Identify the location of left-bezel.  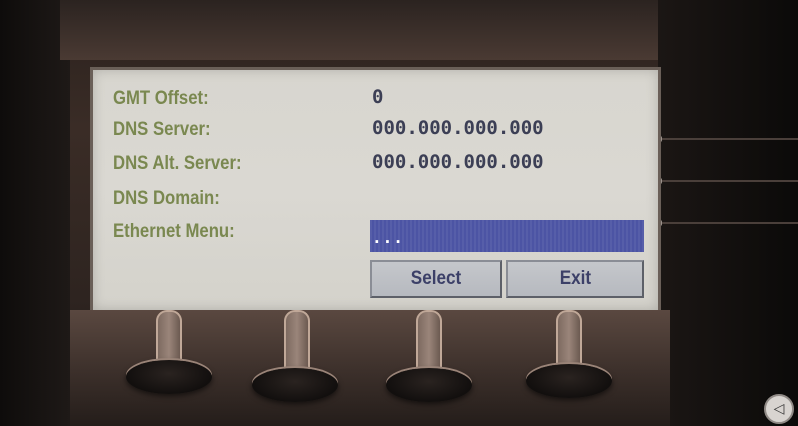
(35, 213).